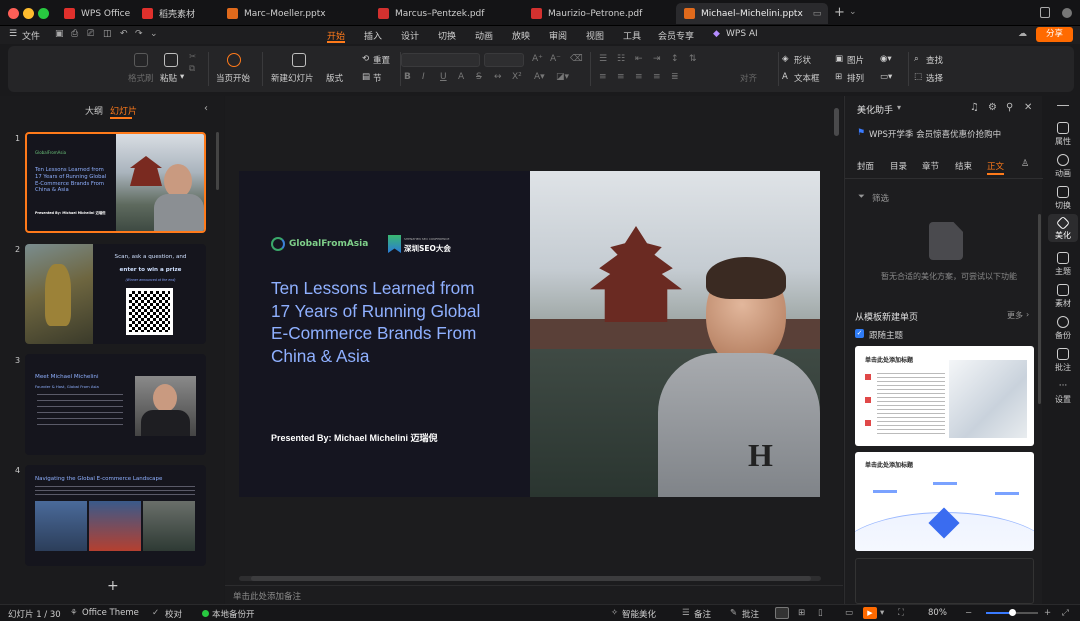 This screenshot has height=621, width=1080. What do you see at coordinates (192, 69) in the screenshot?
I see `copy-icon: ⧉` at bounding box center [192, 69].